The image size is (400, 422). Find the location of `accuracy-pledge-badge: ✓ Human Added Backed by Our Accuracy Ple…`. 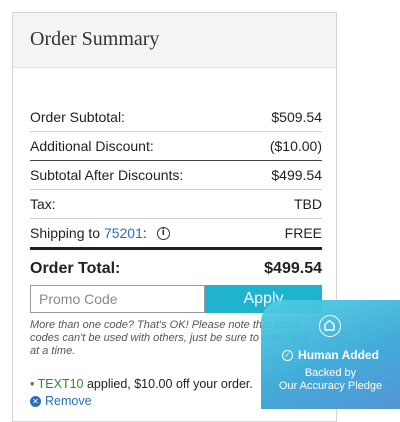

accuracy-pledge-badge: ✓ Human Added Backed by Our Accuracy Ple… is located at coordinates (330, 354).